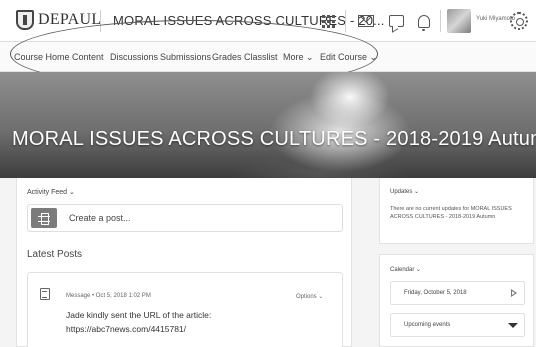 This screenshot has height=347, width=536. Describe the element at coordinates (513, 325) in the screenshot. I see `caret-down-icon` at that location.